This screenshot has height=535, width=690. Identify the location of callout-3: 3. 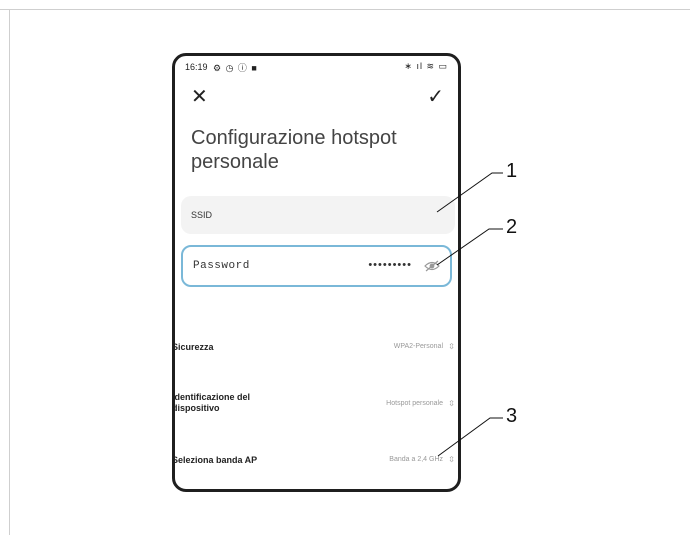
(512, 416).